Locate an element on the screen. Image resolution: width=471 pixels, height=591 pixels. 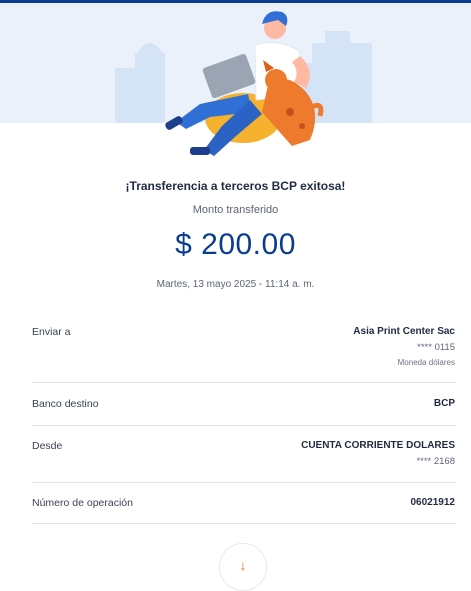
transfer-amount: $ 200.00 is located at coordinates (235, 244).